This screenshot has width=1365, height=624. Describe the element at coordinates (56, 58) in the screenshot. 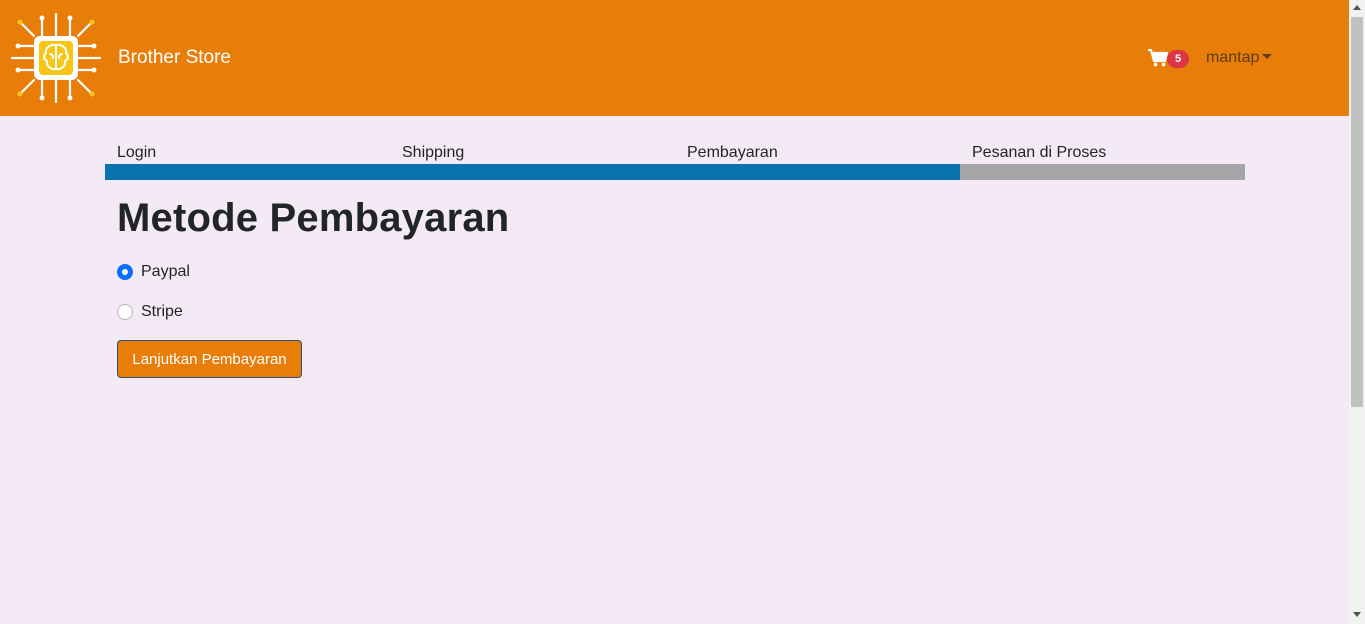

I see `circuit-brain-icon` at that location.